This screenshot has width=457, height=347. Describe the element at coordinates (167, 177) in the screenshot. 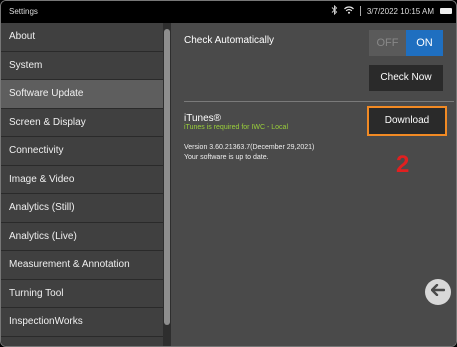

I see `scrollbar-thumb` at that location.